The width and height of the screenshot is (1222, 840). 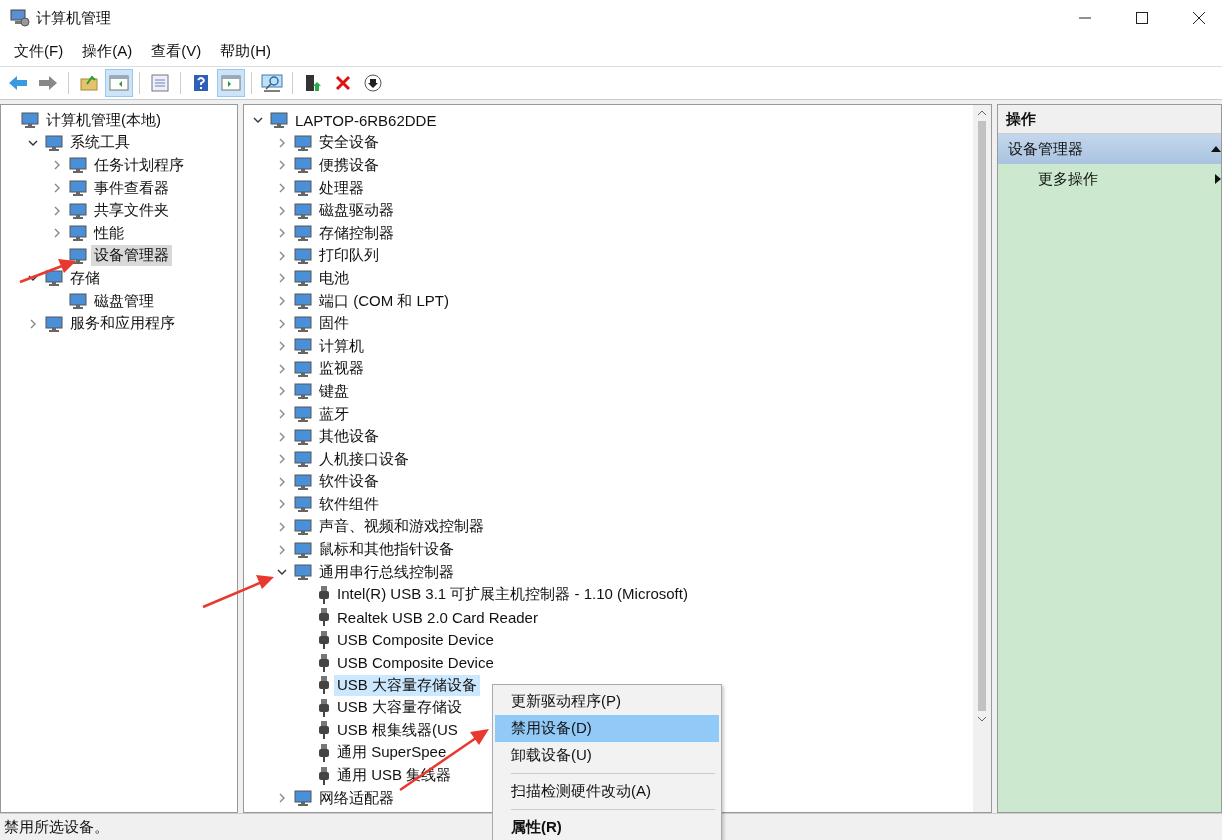 What do you see at coordinates (85, 278) in the screenshot?
I see `tree-item: 存储` at bounding box center [85, 278].